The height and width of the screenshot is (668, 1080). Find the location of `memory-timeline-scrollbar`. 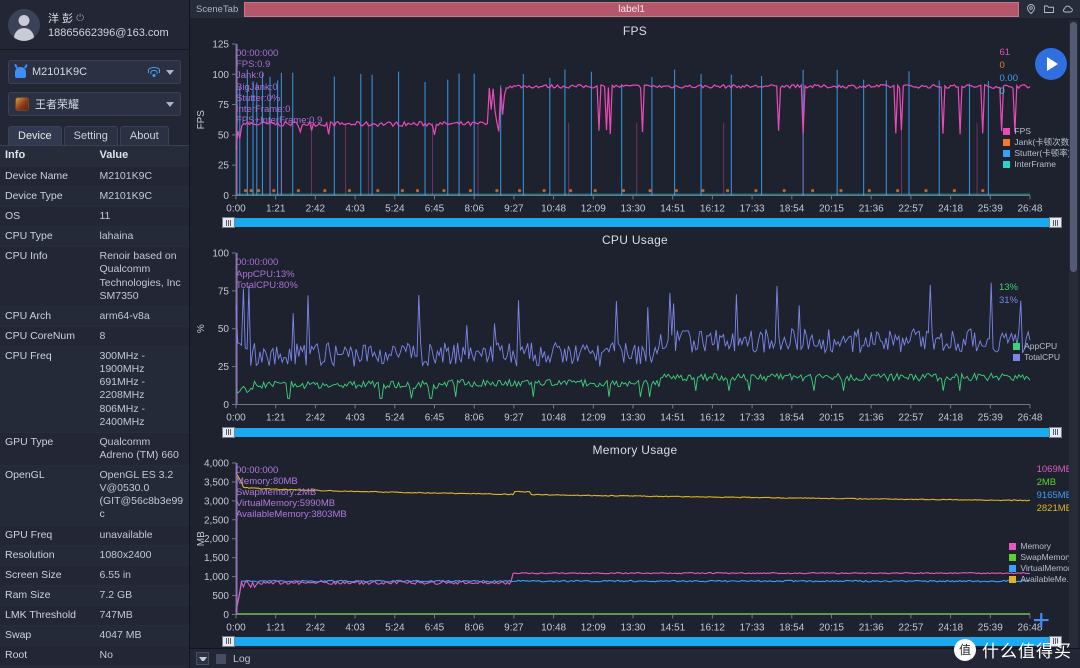

memory-timeline-scrollbar is located at coordinates (642, 641).